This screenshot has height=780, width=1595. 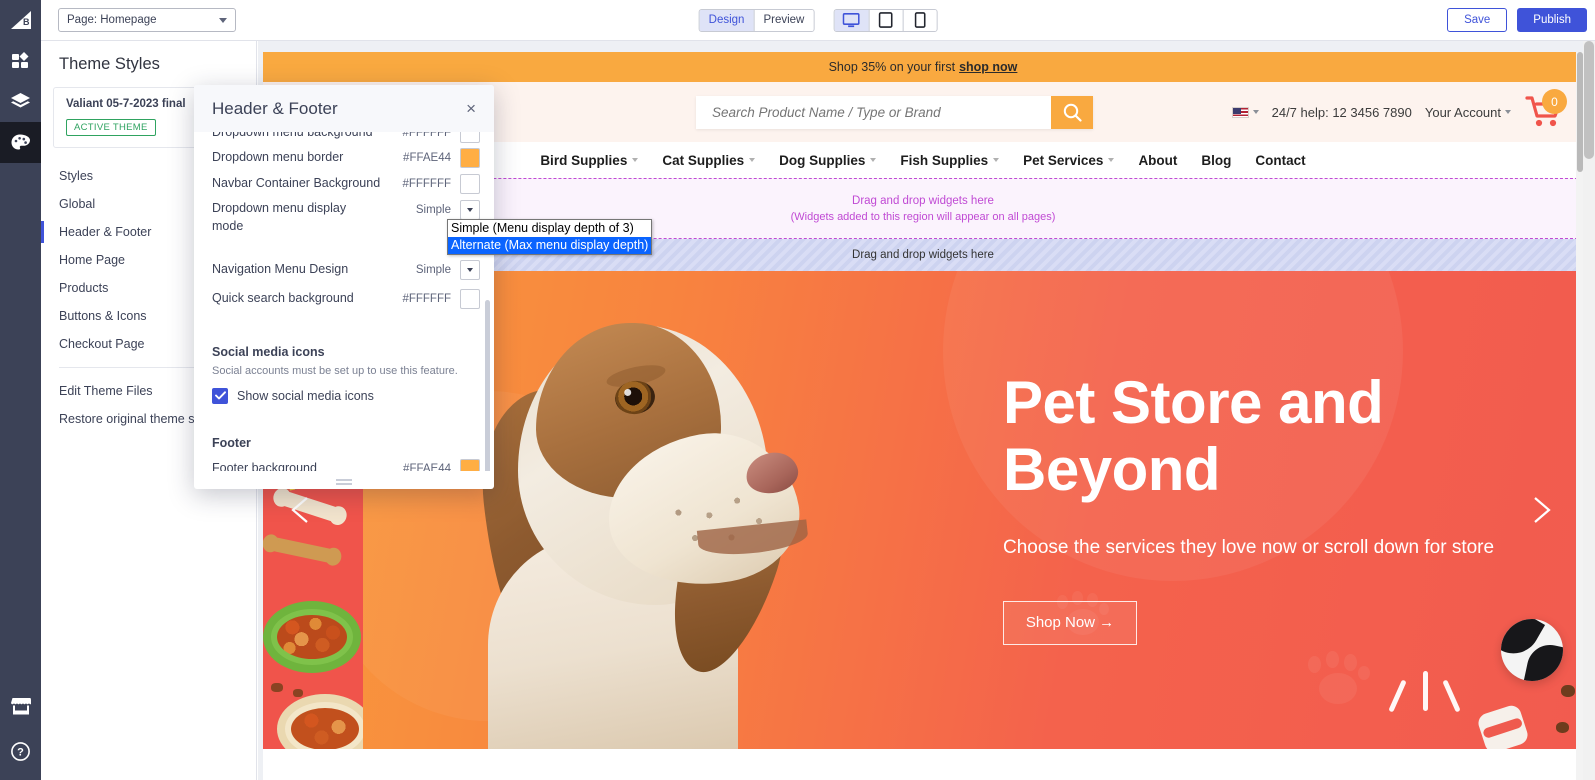 I want to click on tab-preview: Preview, so click(x=783, y=20).